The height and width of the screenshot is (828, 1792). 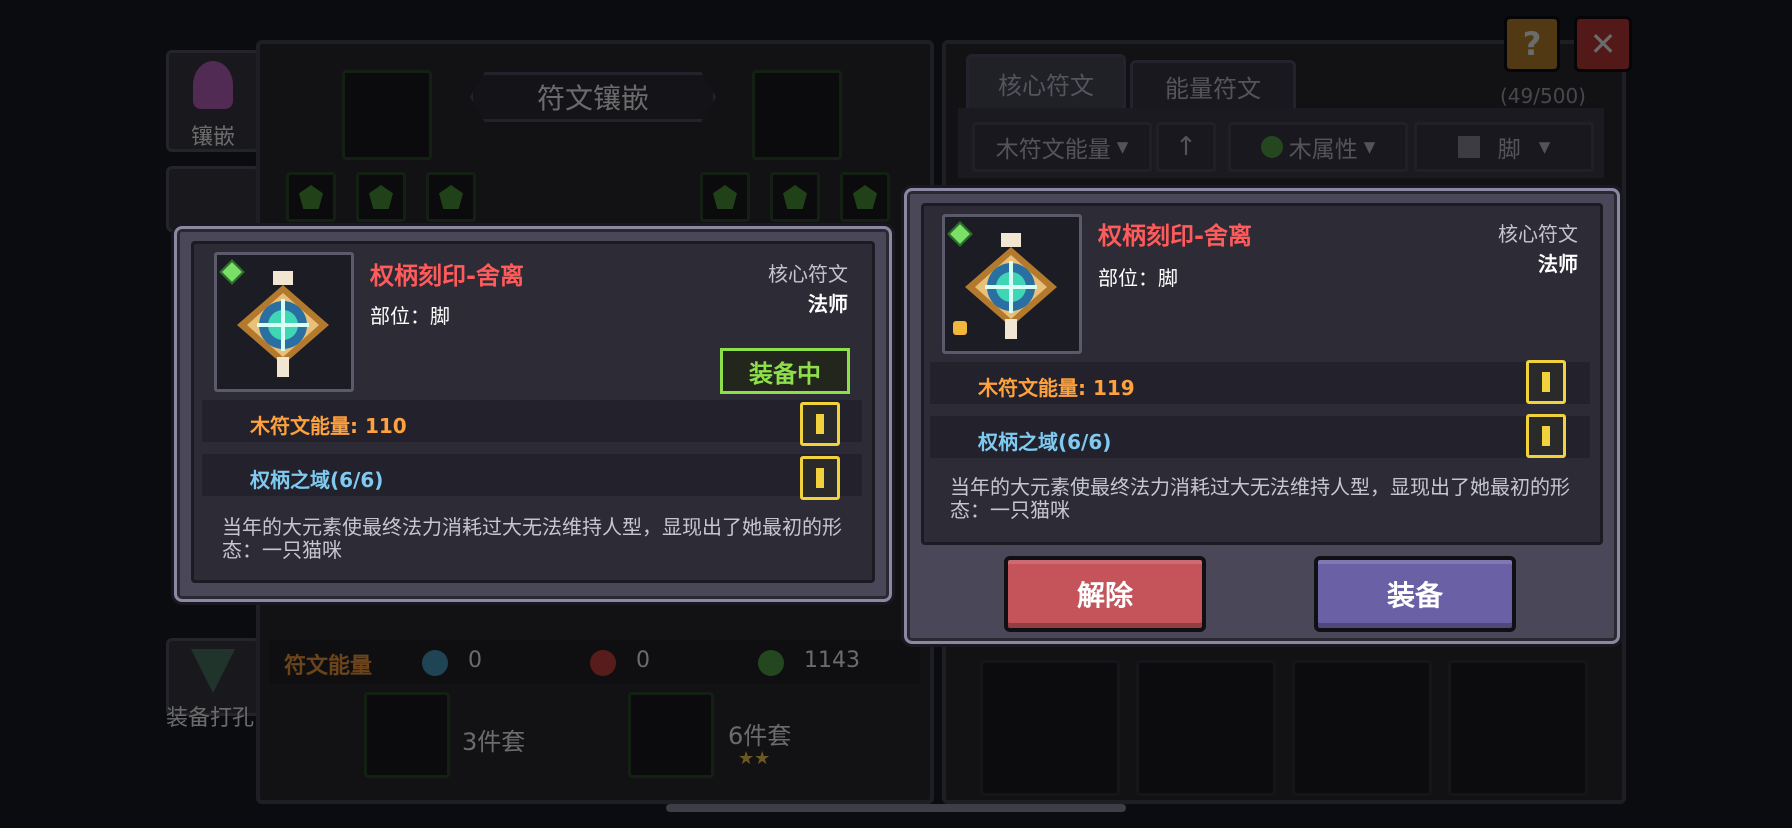 What do you see at coordinates (1271, 147) in the screenshot?
I see `wood-element-icon` at bounding box center [1271, 147].